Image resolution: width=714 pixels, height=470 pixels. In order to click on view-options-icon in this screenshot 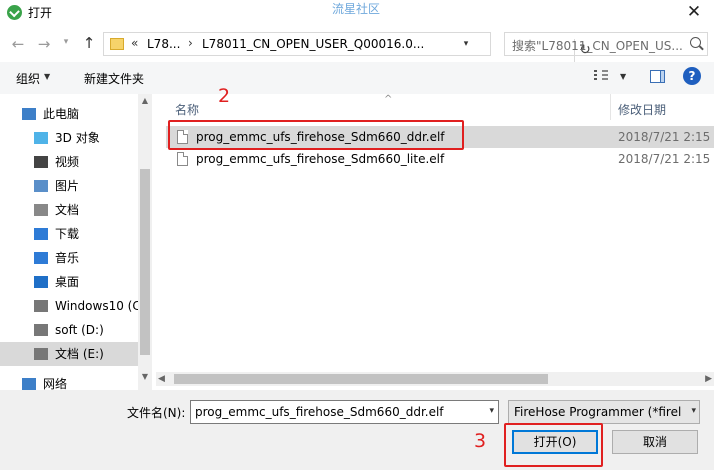, I will do `click(601, 76)`.